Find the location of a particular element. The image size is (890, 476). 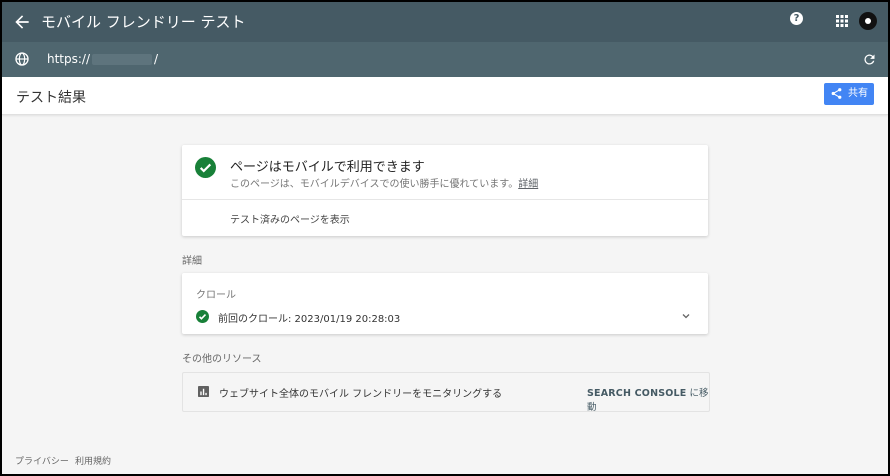

result-subtext: このページは、モバイルデバイスでの使い勝手に優れています。詳細 is located at coordinates (384, 182).